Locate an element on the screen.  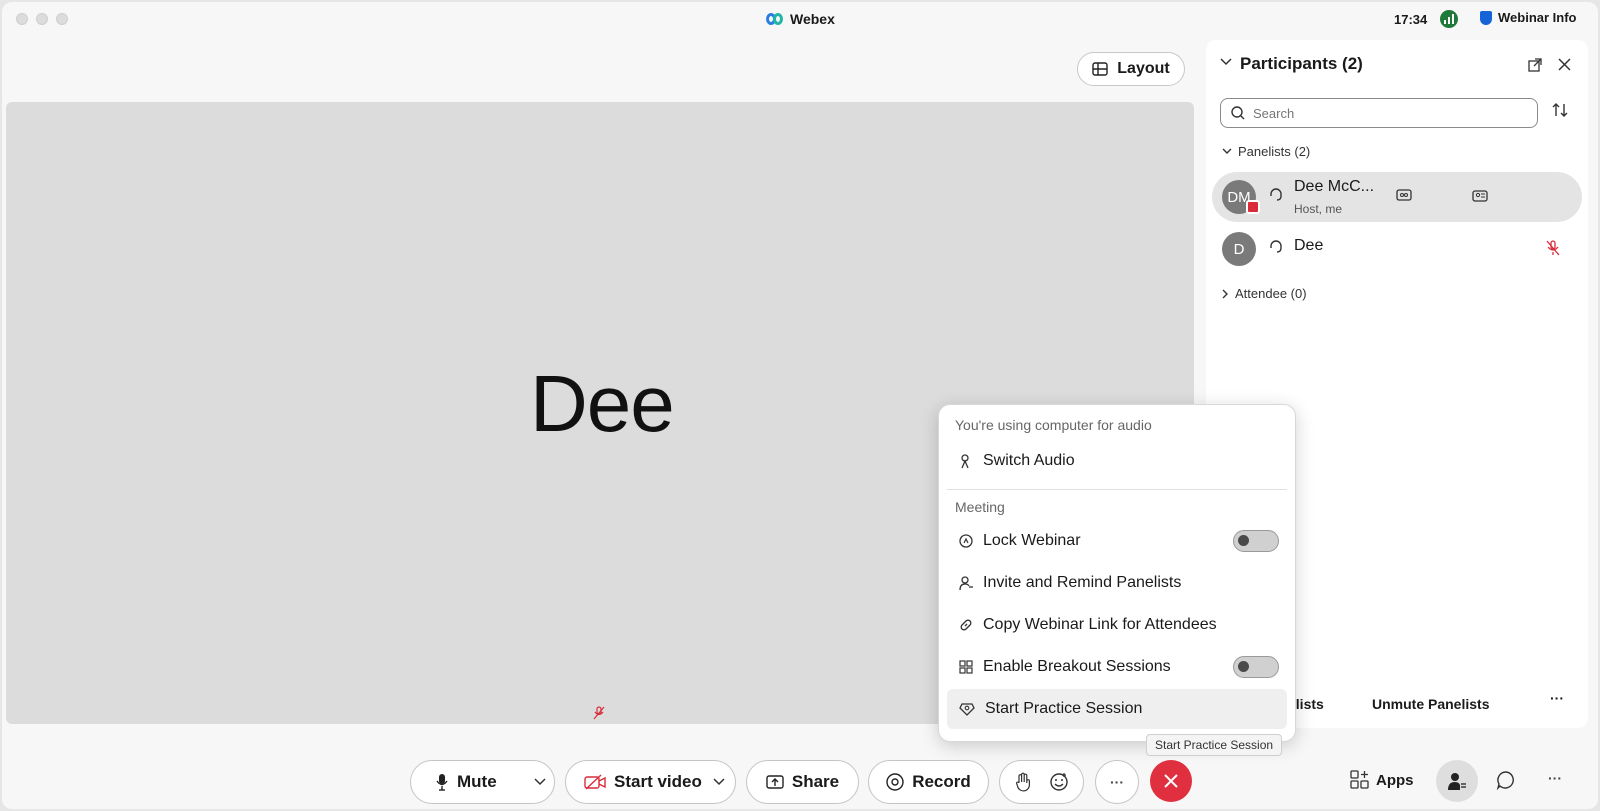
link-icon is located at coordinates (966, 625).